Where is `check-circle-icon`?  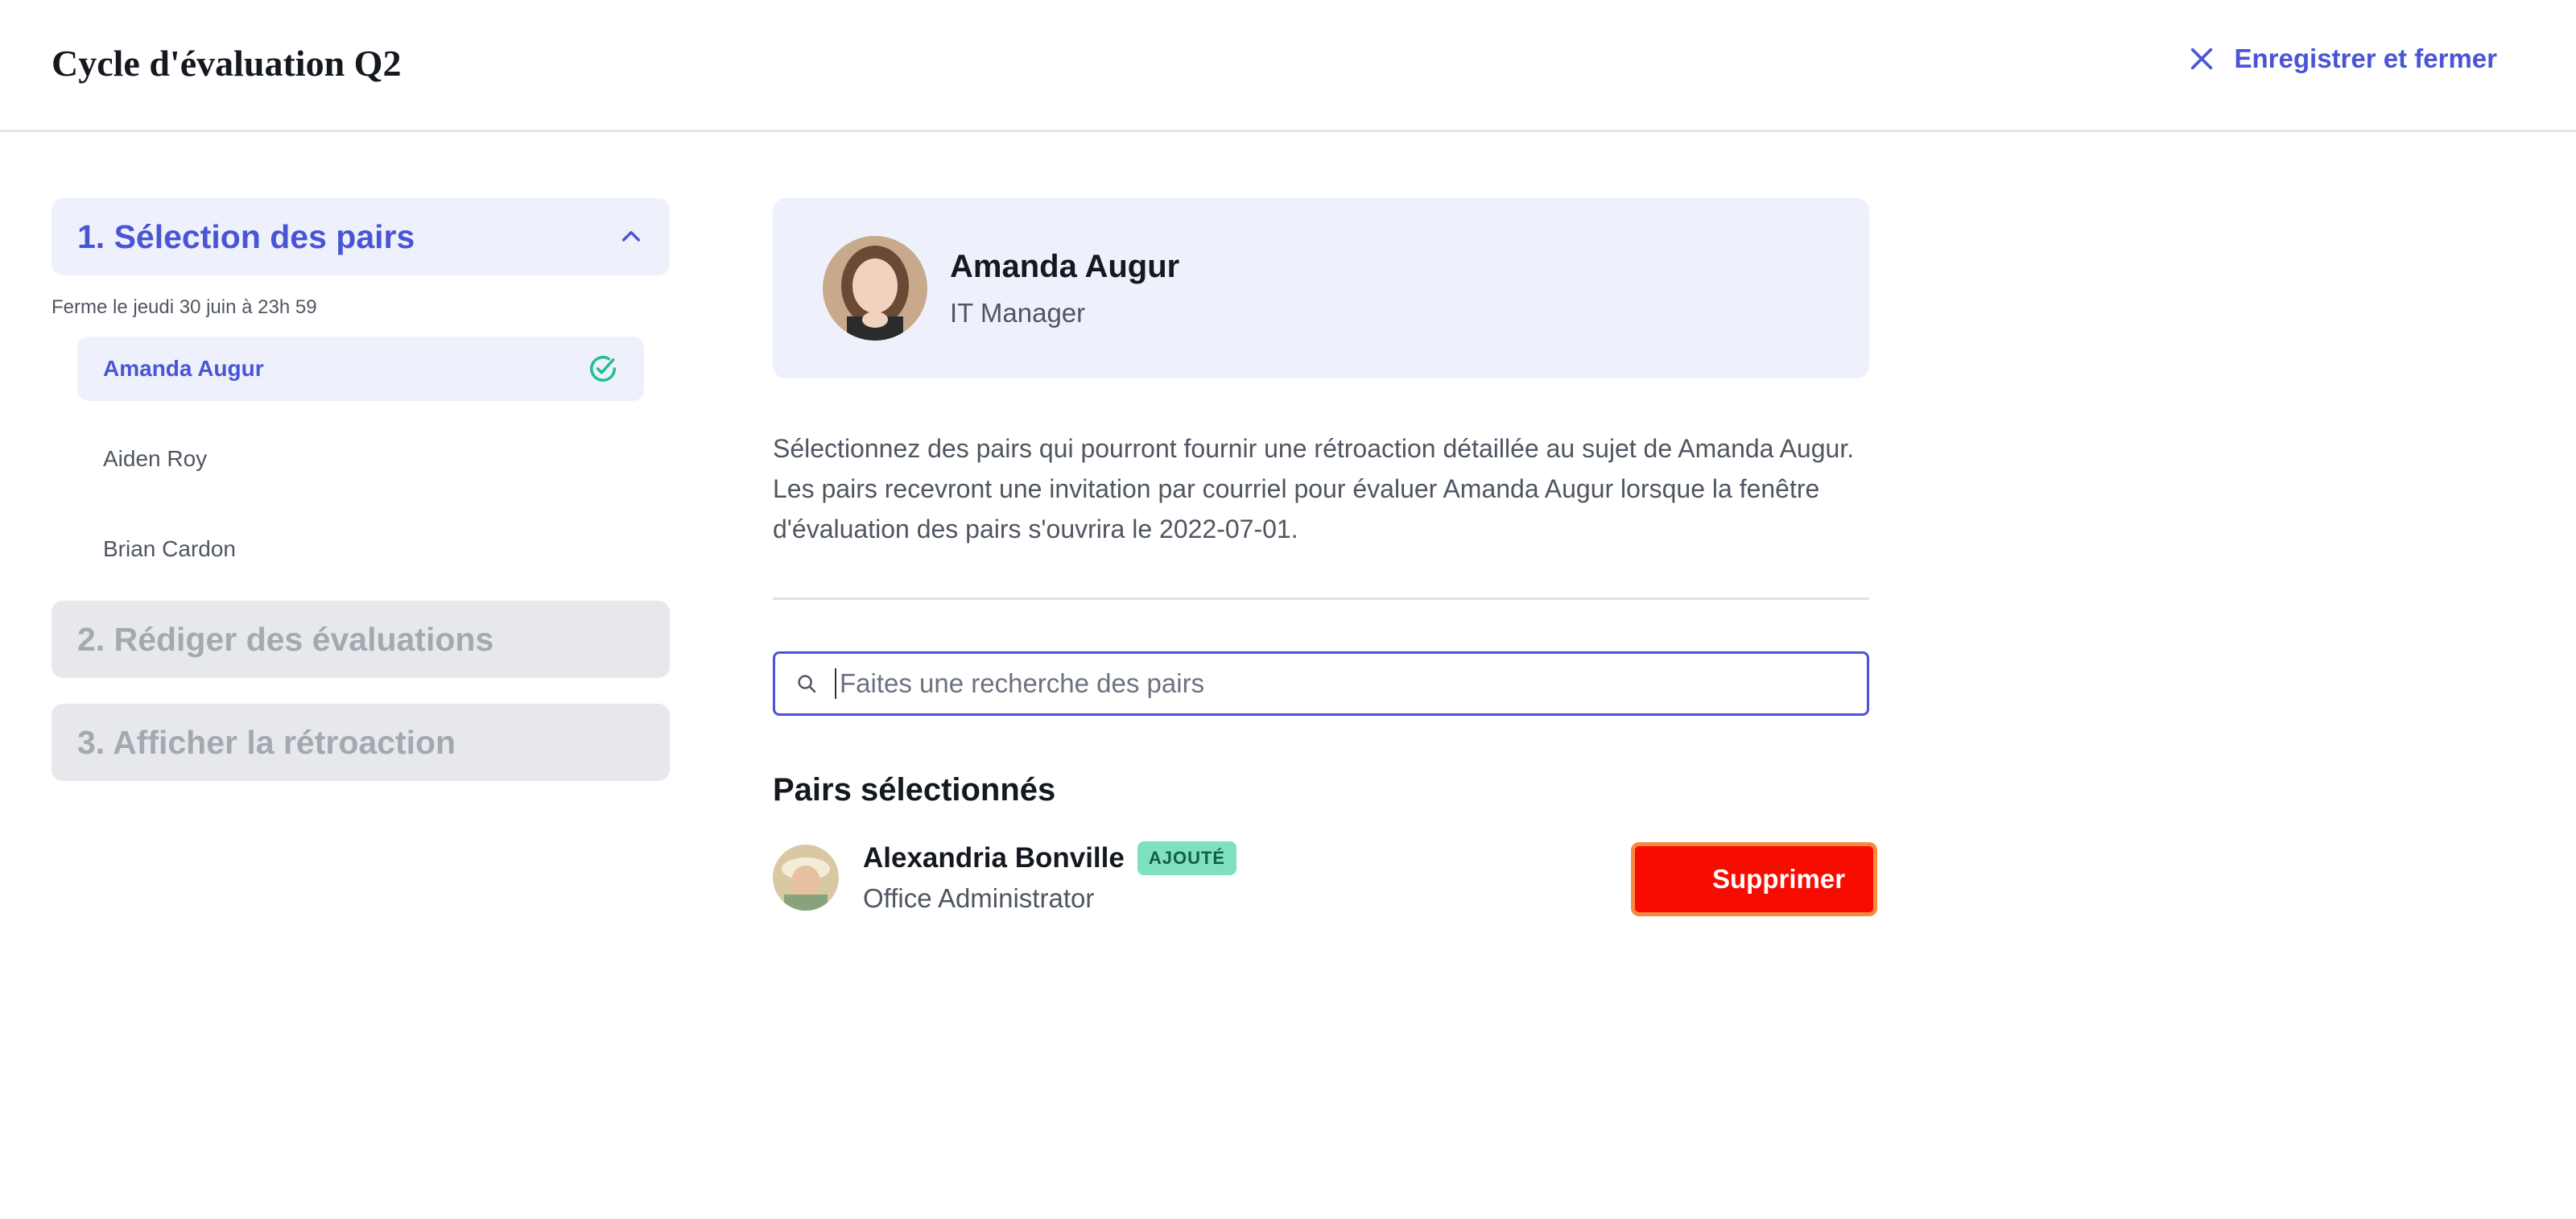
check-circle-icon is located at coordinates (603, 369).